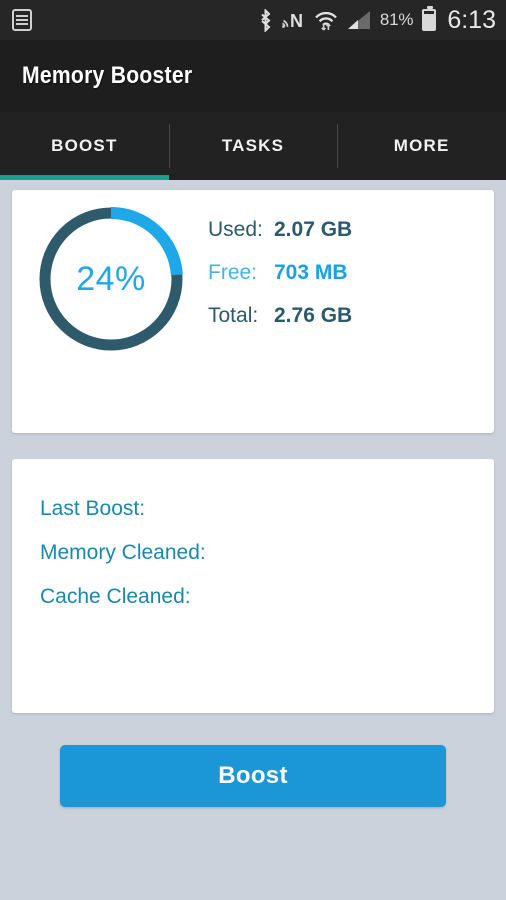 The width and height of the screenshot is (506, 900). I want to click on boost-button-container: Boost, so click(253, 776).